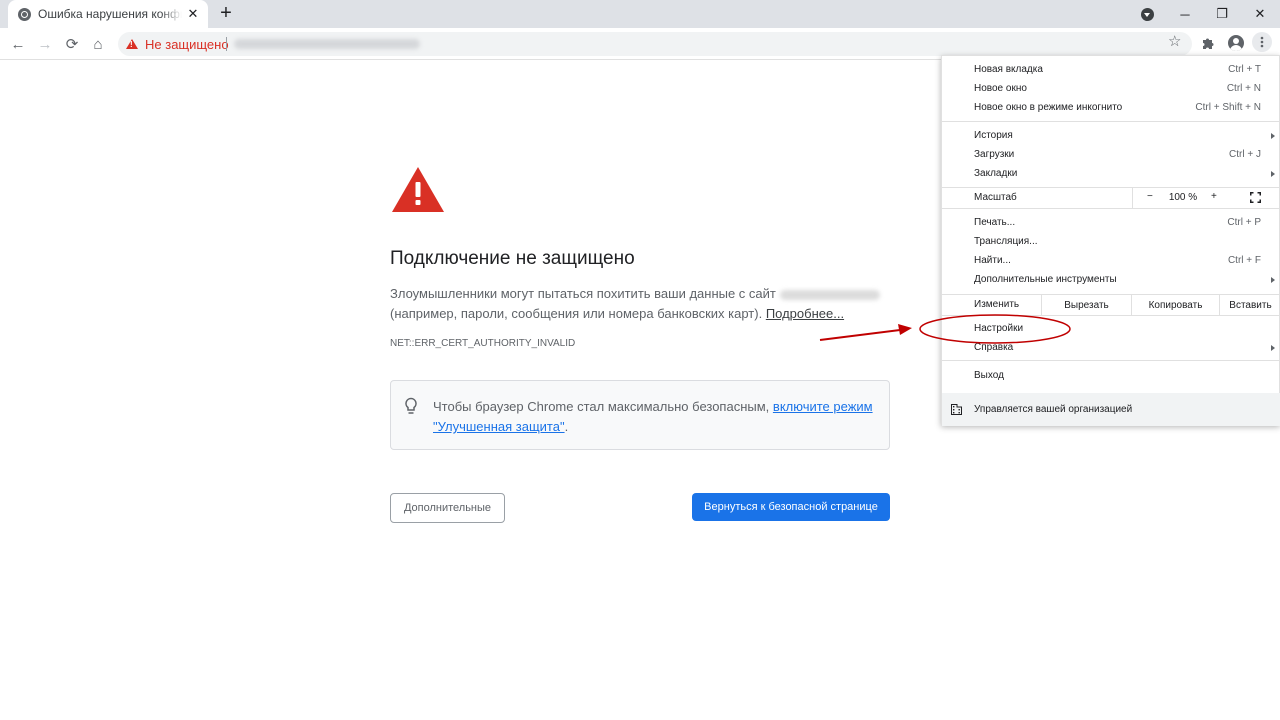  I want to click on menu-item-print: Печать... Ctrl + P, so click(1111, 222).